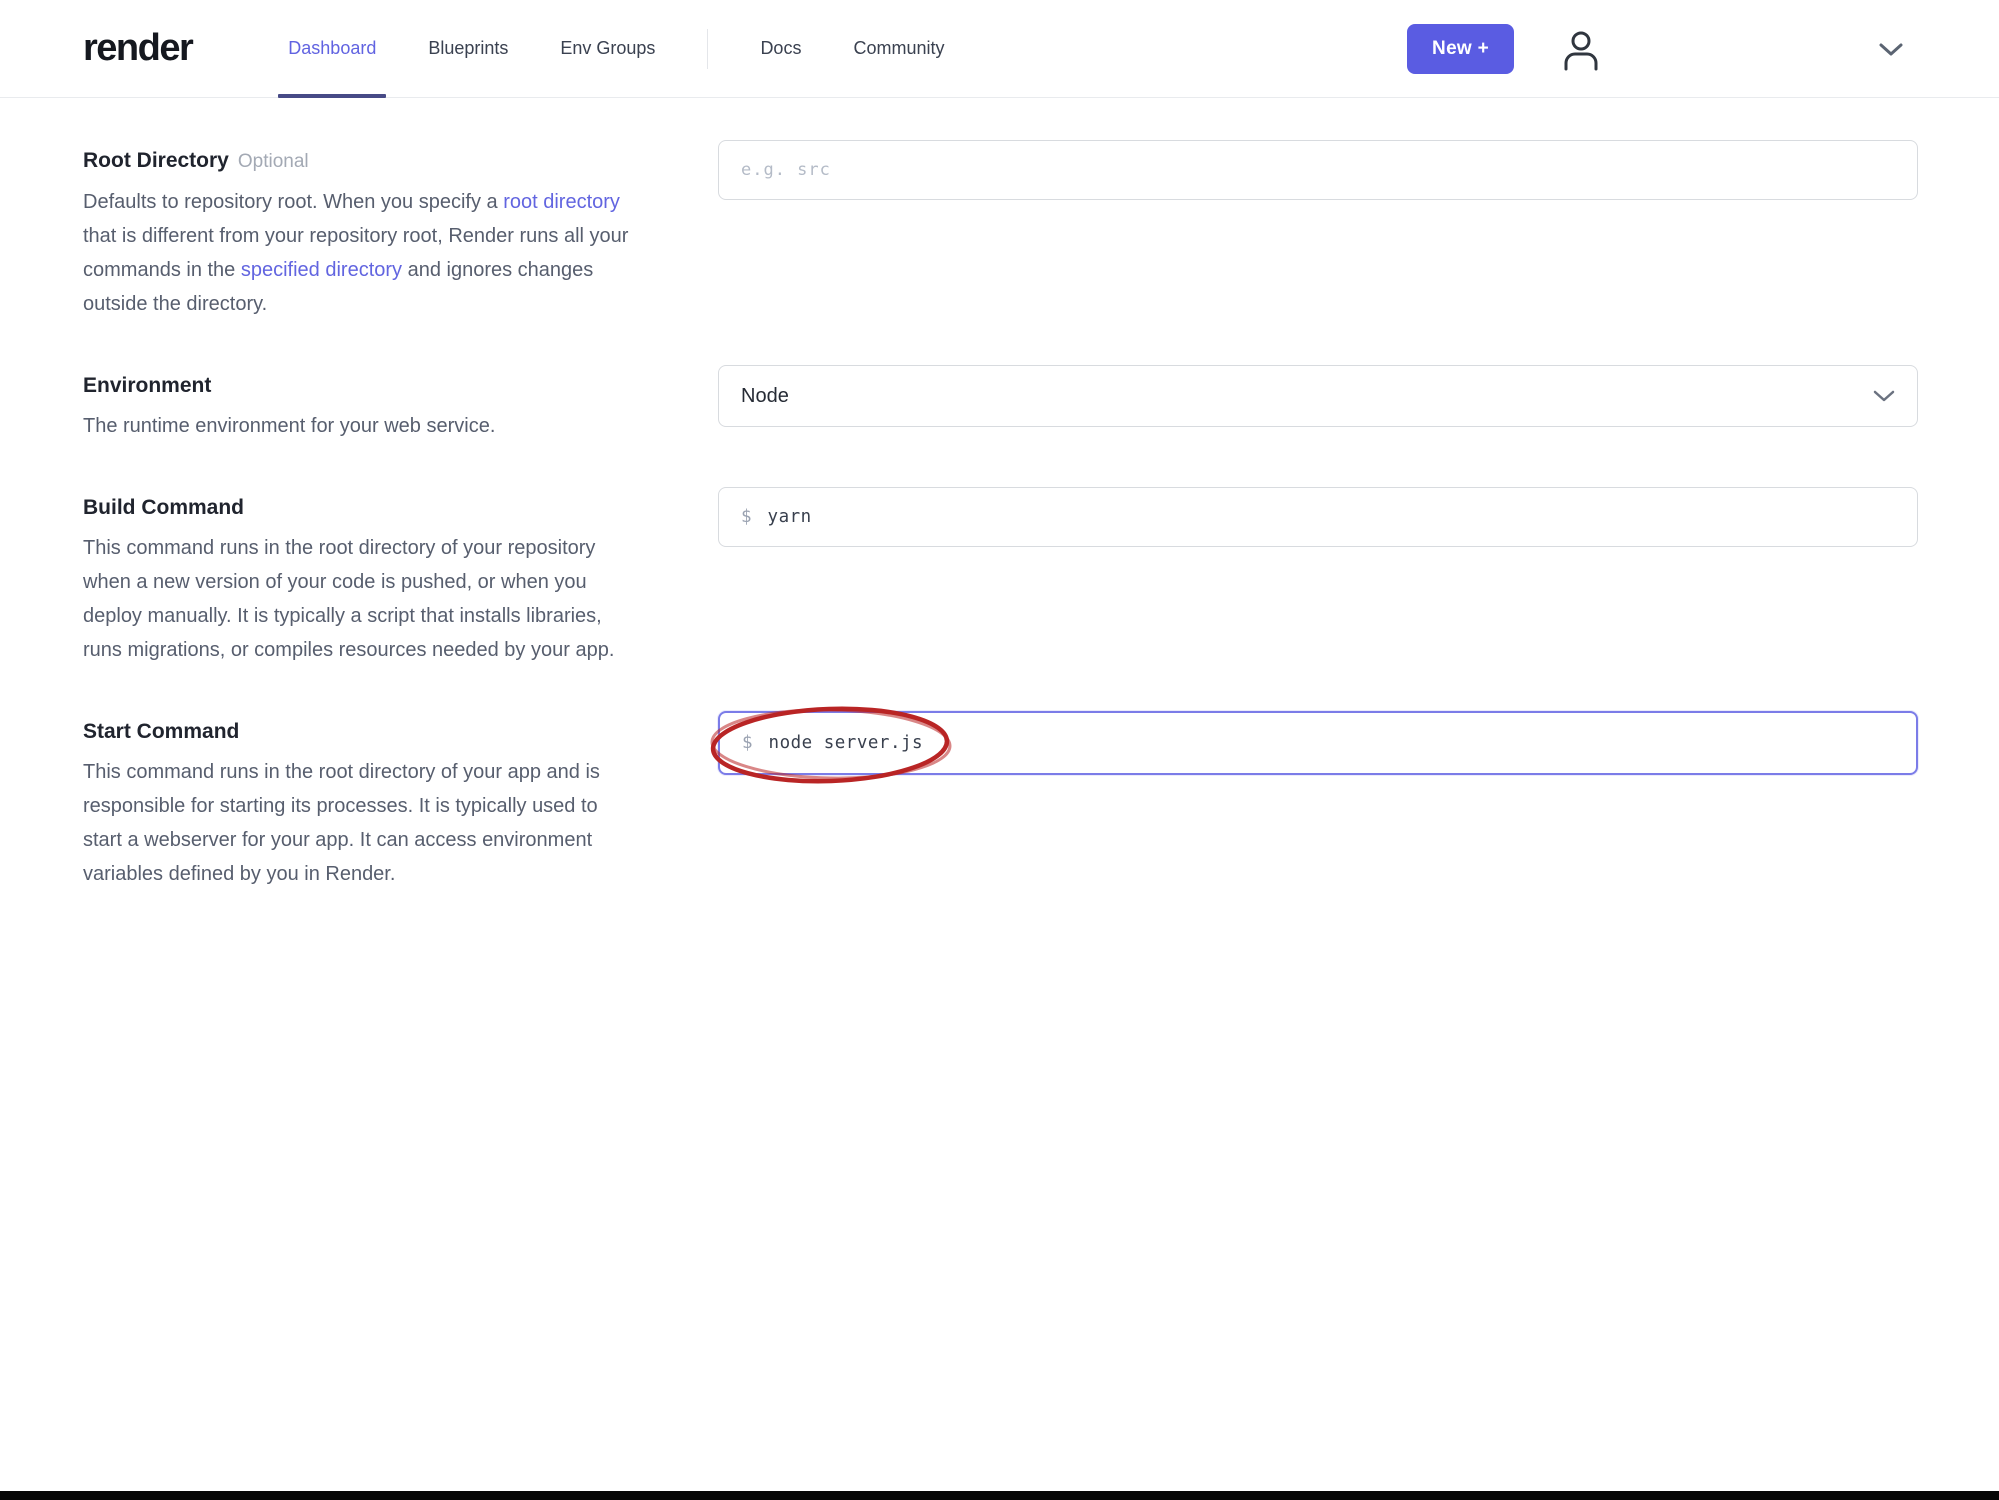 The width and height of the screenshot is (1999, 1500). Describe the element at coordinates (999, 1495) in the screenshot. I see `screenshot-bottom-border` at that location.